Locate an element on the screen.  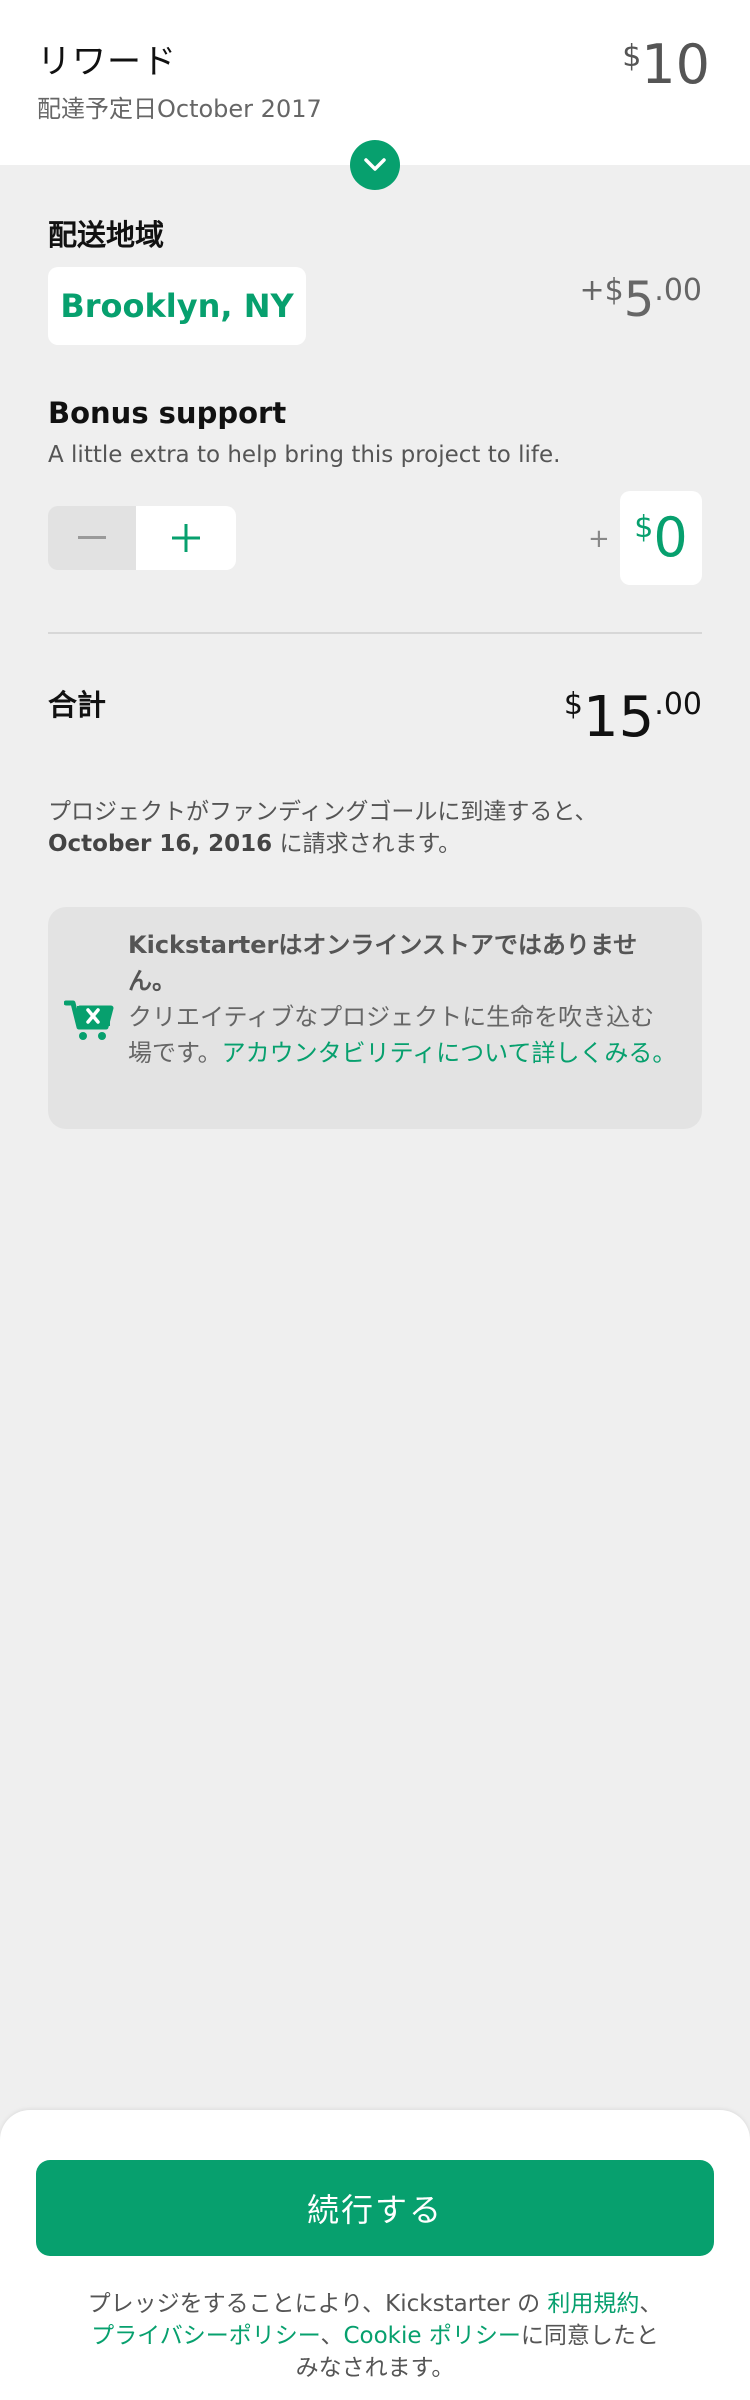
bonus-amount-input: $0 is located at coordinates (661, 538).